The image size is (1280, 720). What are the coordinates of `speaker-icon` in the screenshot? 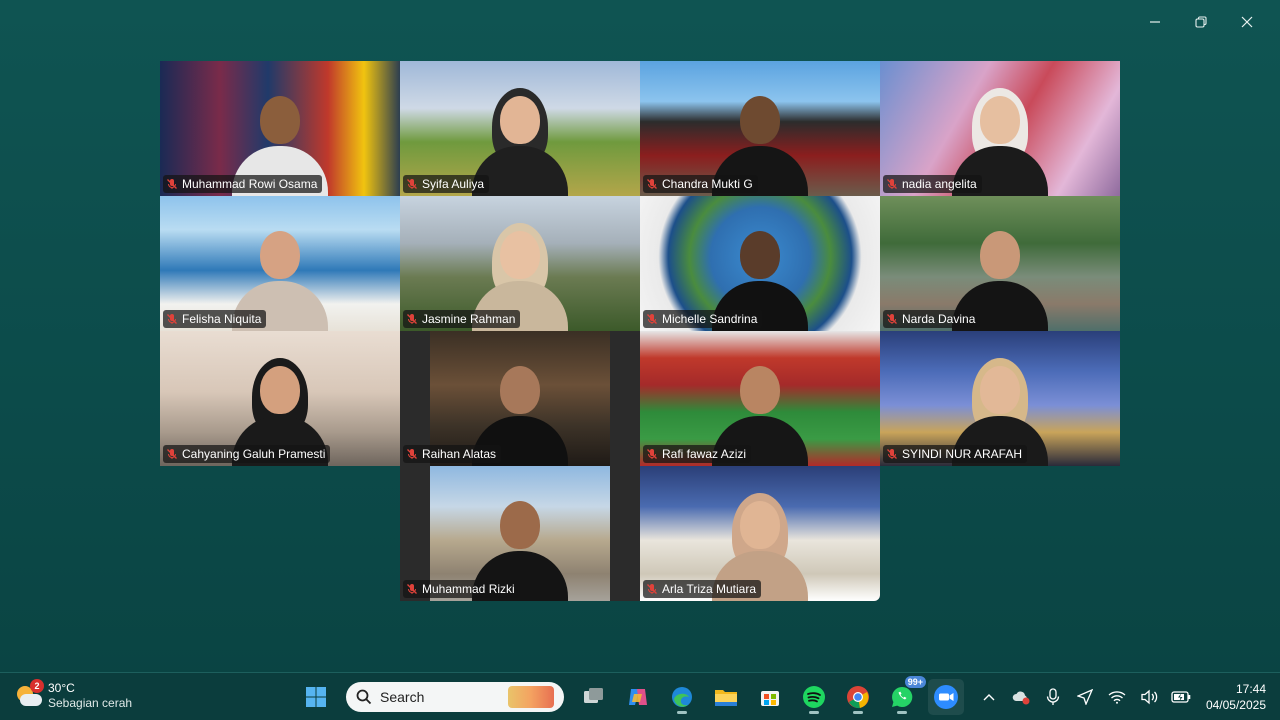 It's located at (1149, 697).